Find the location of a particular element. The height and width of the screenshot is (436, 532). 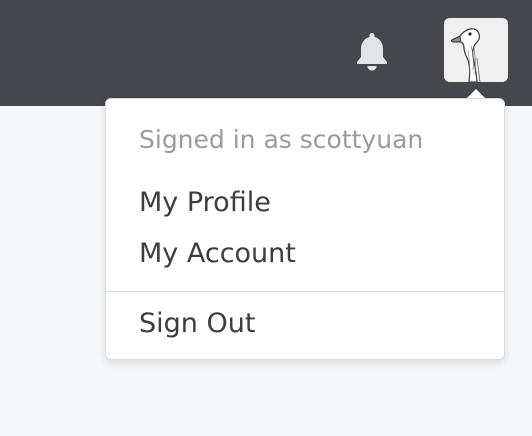

goose-avatar-icon is located at coordinates (476, 50).